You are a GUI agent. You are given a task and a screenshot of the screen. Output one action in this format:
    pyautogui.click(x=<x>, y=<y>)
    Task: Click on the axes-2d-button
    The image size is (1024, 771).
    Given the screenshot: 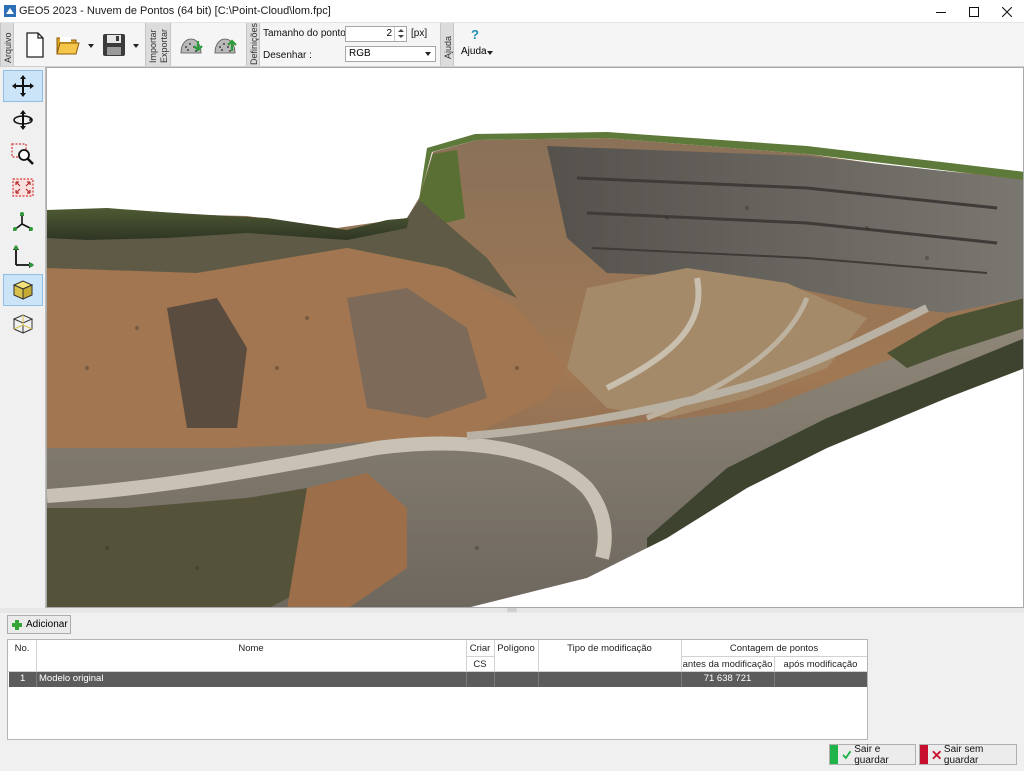 What is the action you would take?
    pyautogui.click(x=23, y=256)
    